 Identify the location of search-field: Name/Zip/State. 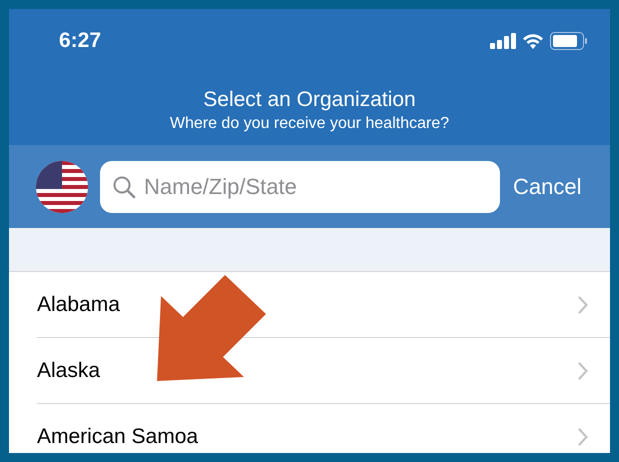
(300, 186).